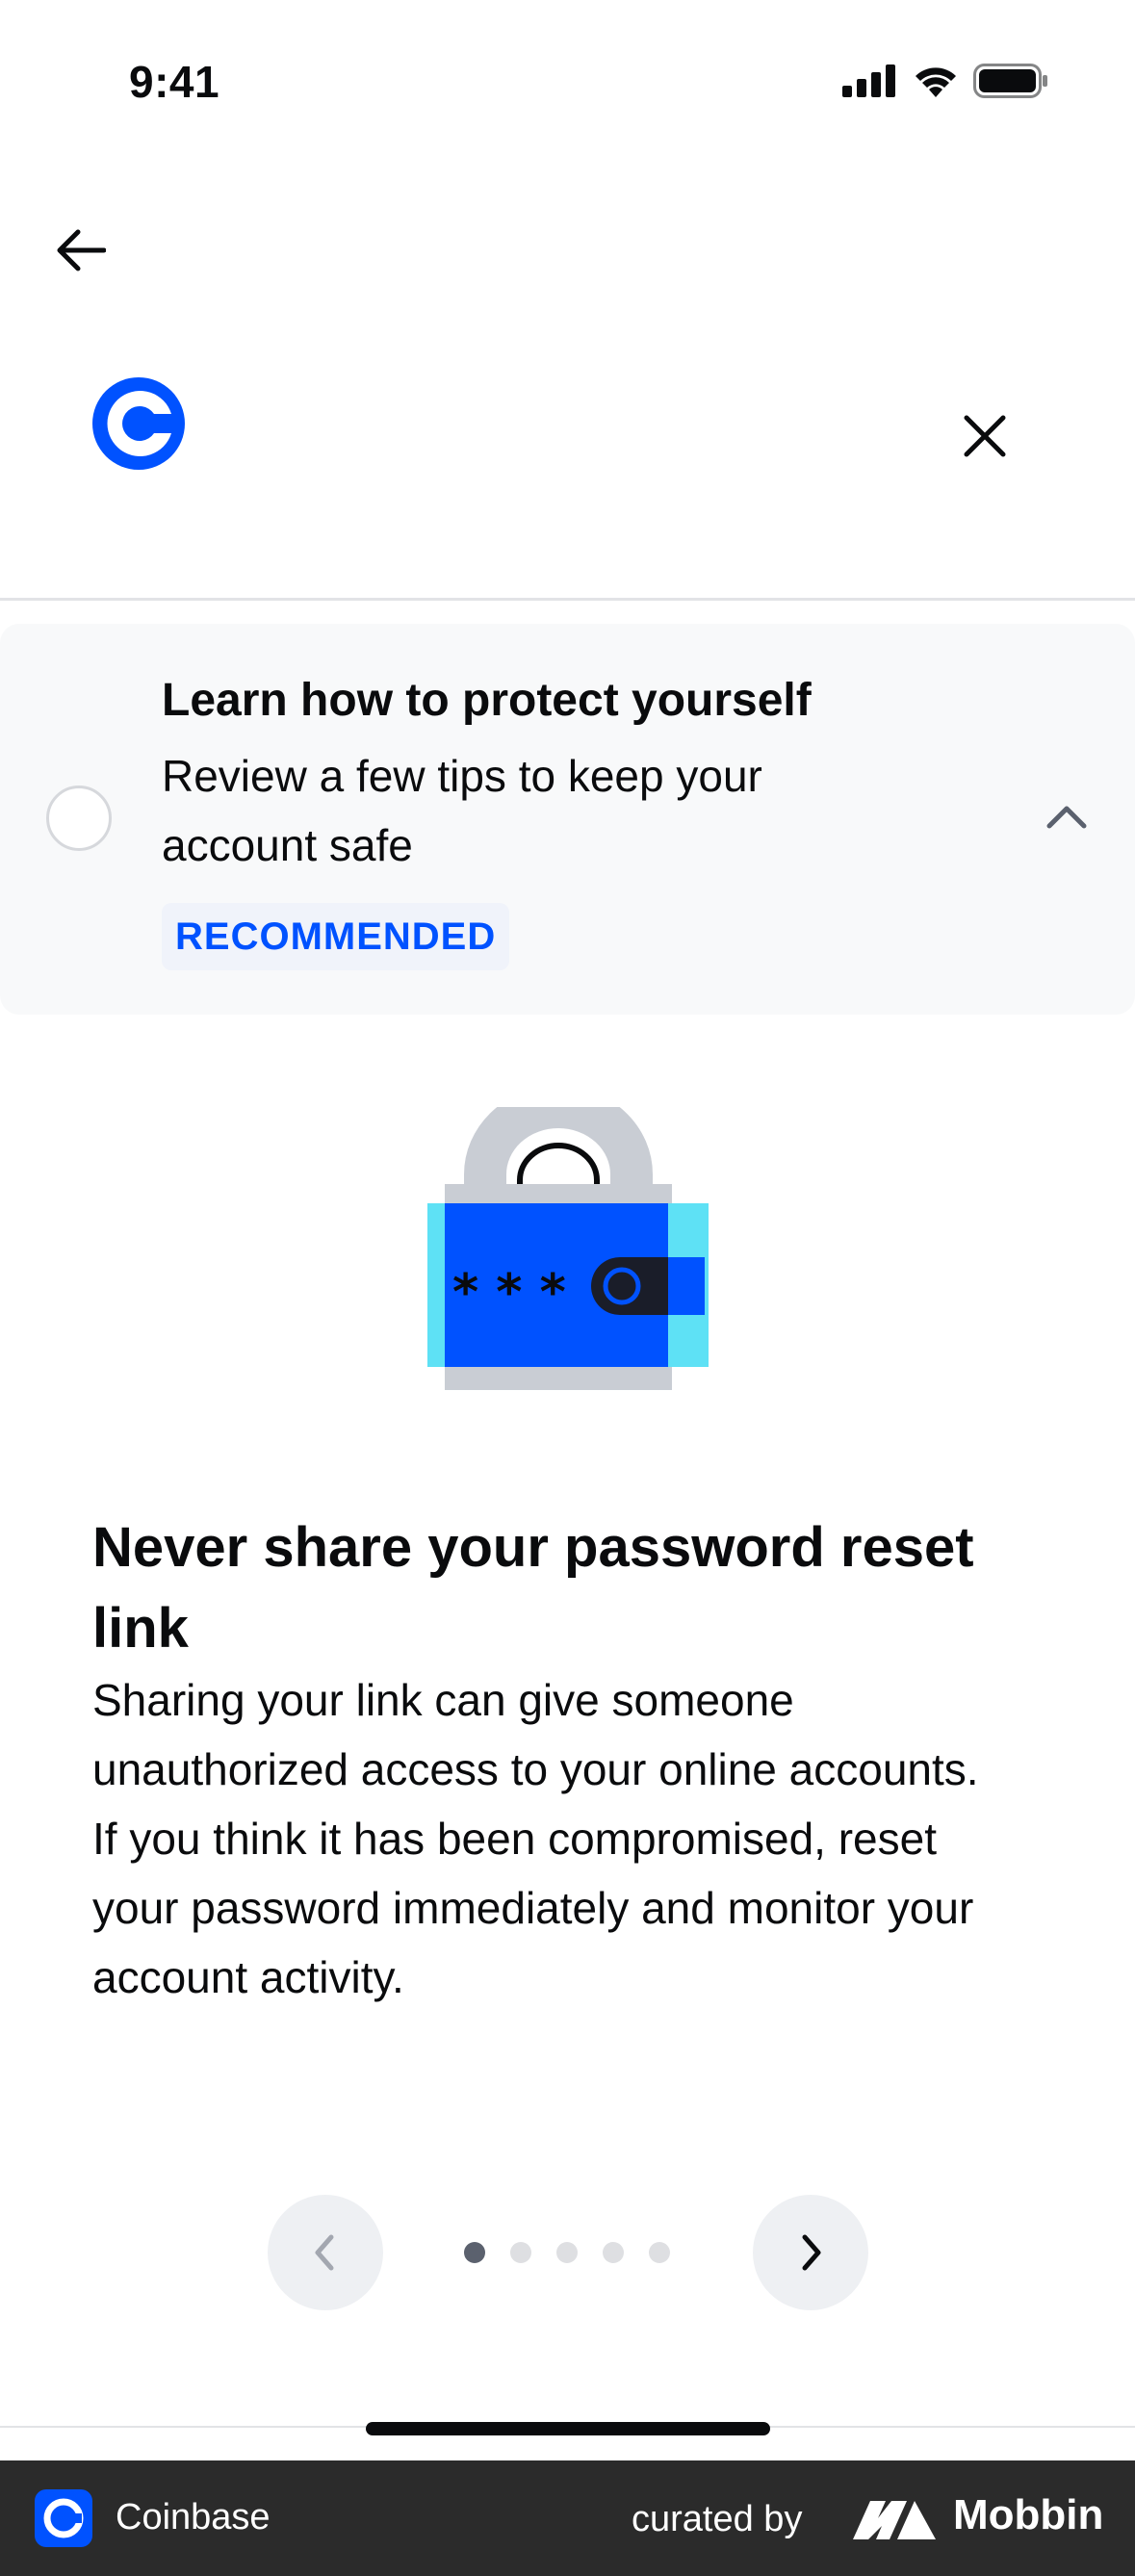 The width and height of the screenshot is (1135, 2576). I want to click on tip-heading: Never share your password reset link, so click(533, 1588).